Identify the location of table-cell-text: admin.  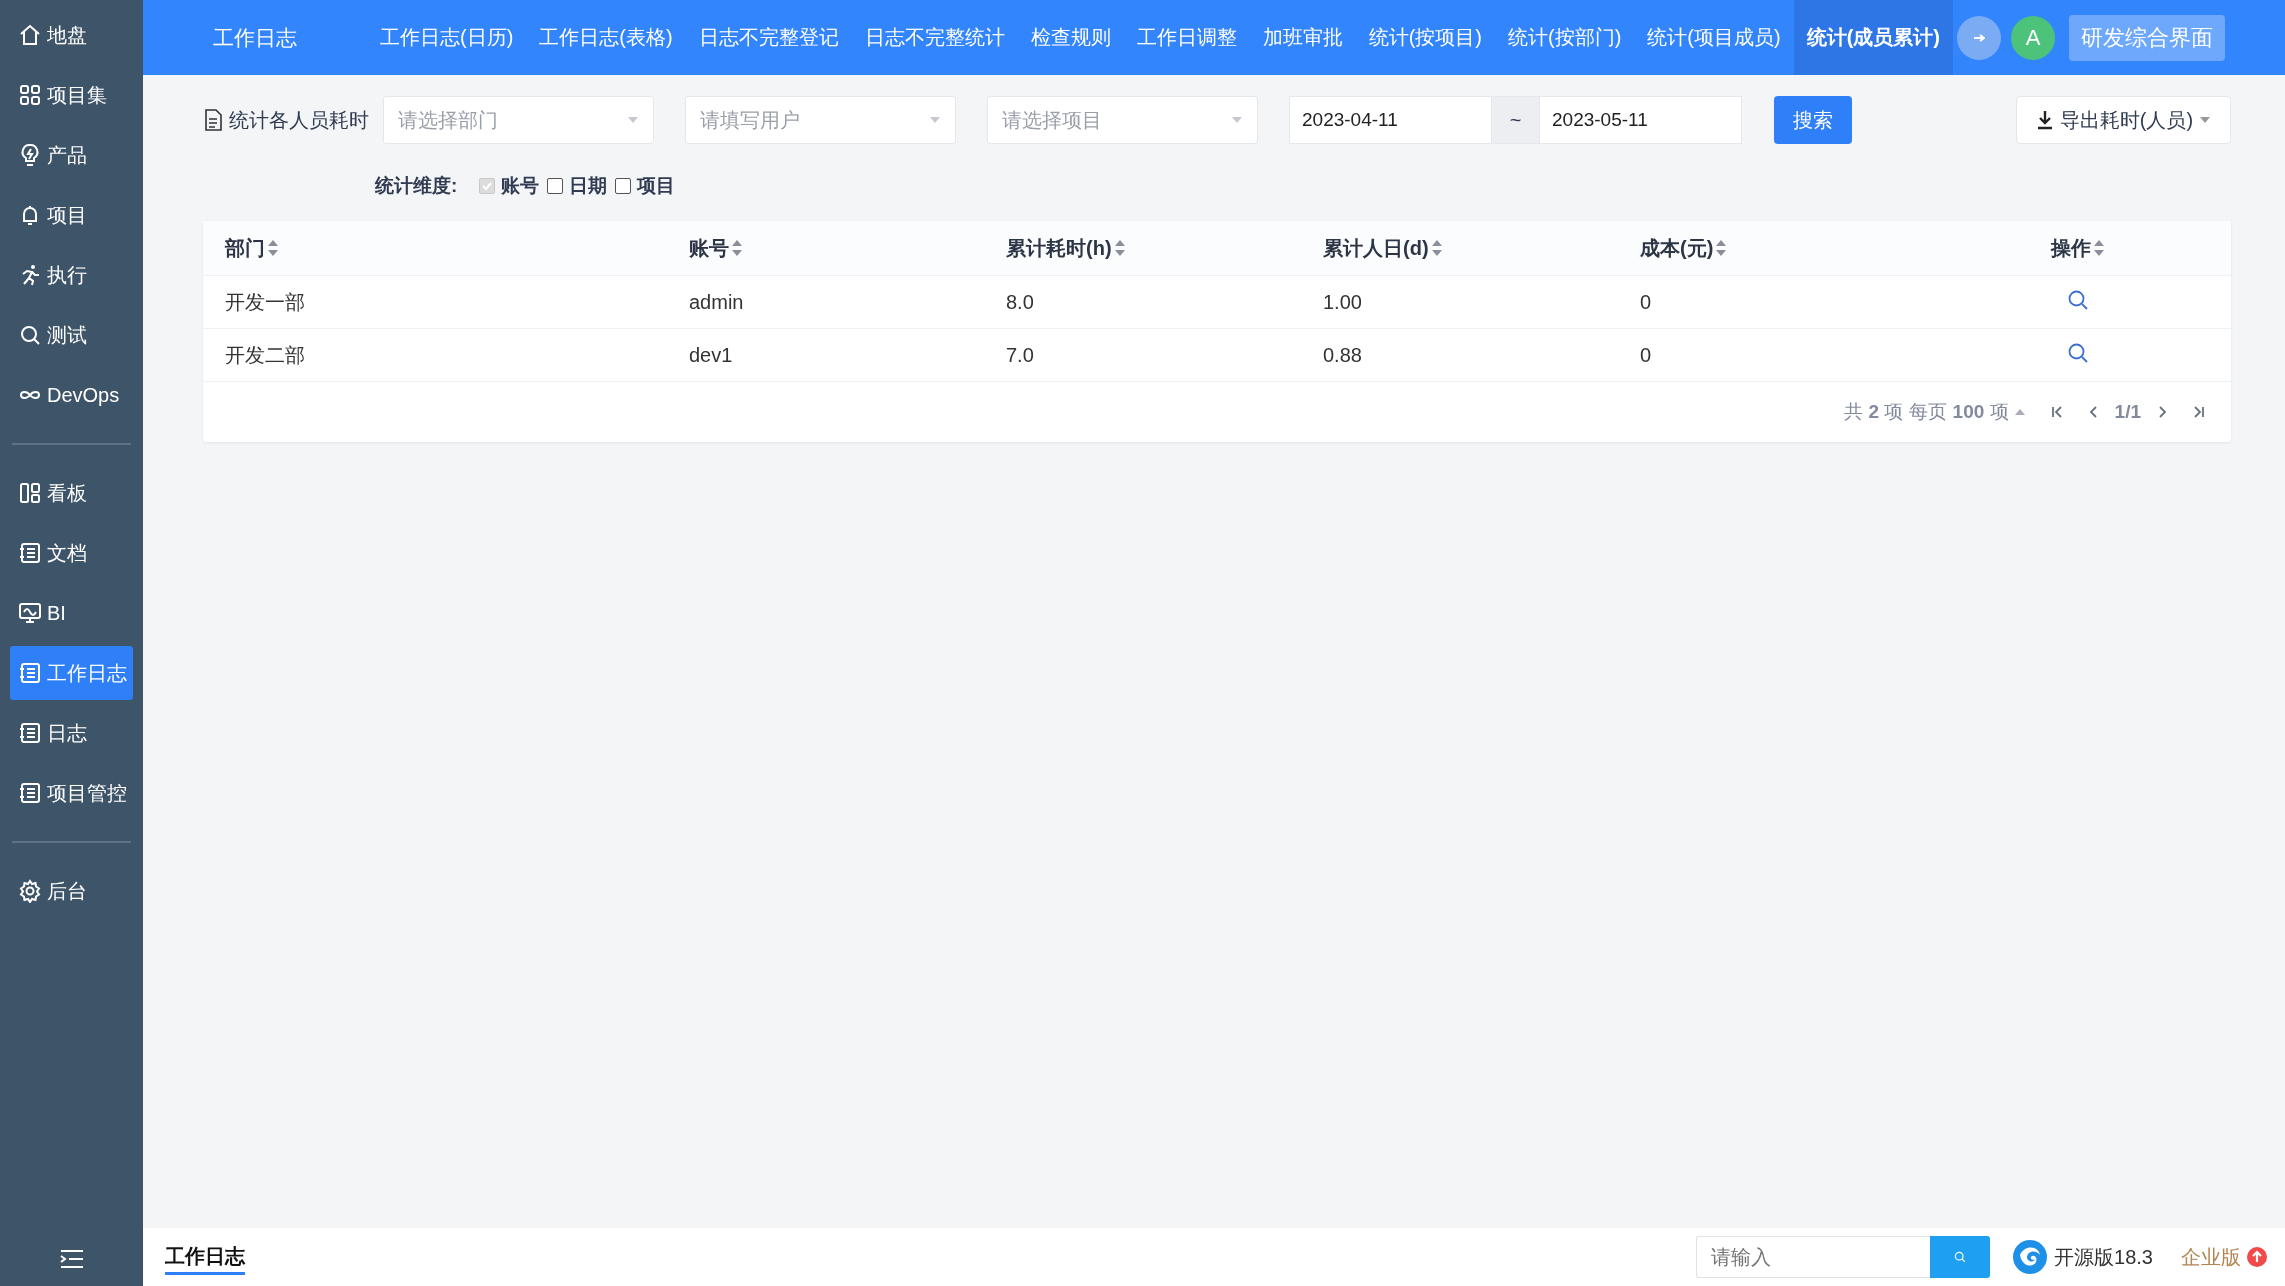
(717, 302).